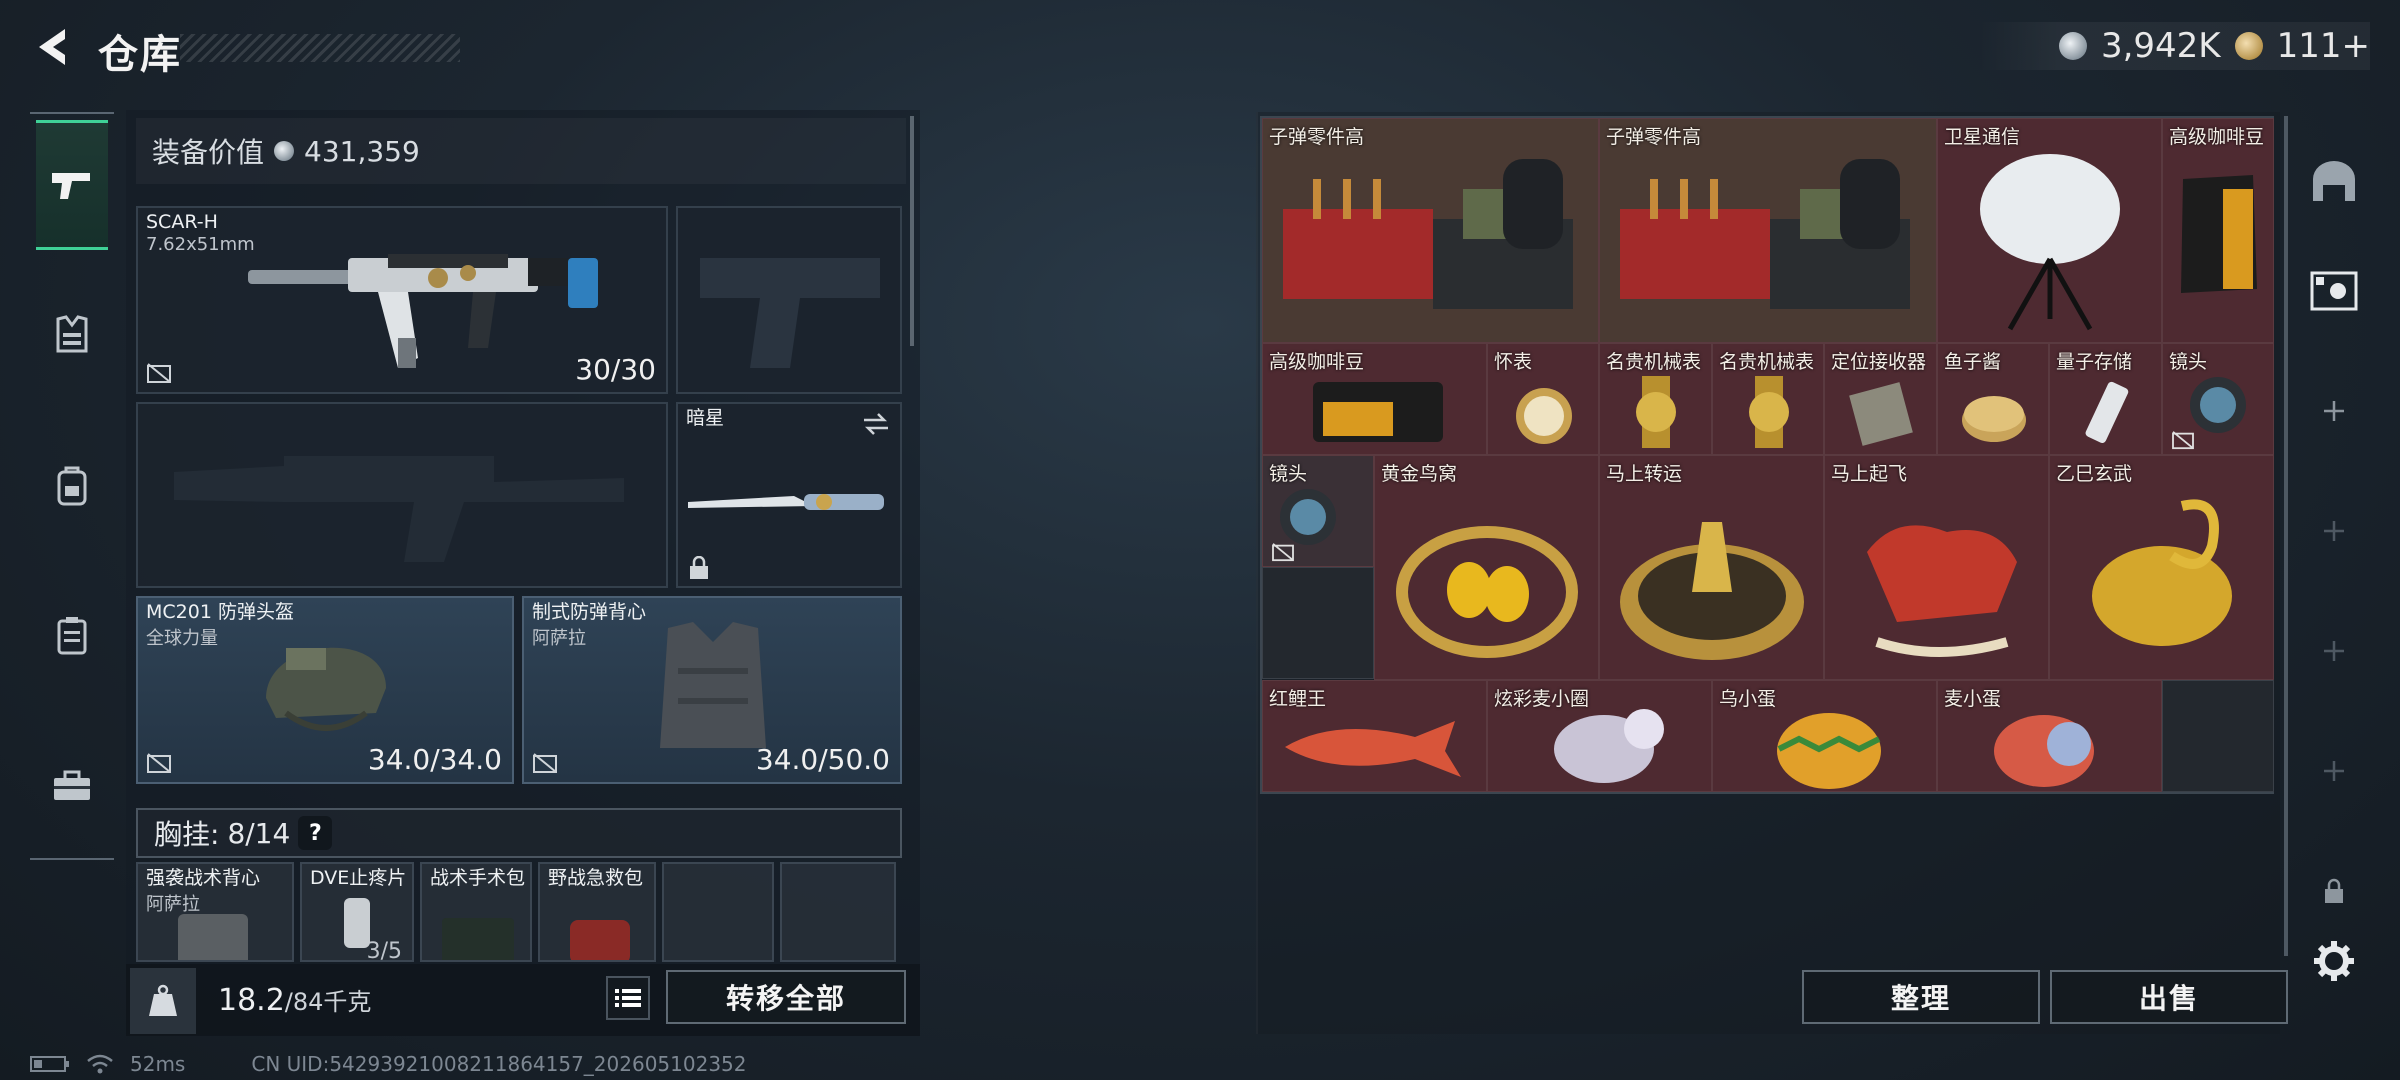 This screenshot has width=2400, height=1080. I want to click on help-button: ?, so click(315, 833).